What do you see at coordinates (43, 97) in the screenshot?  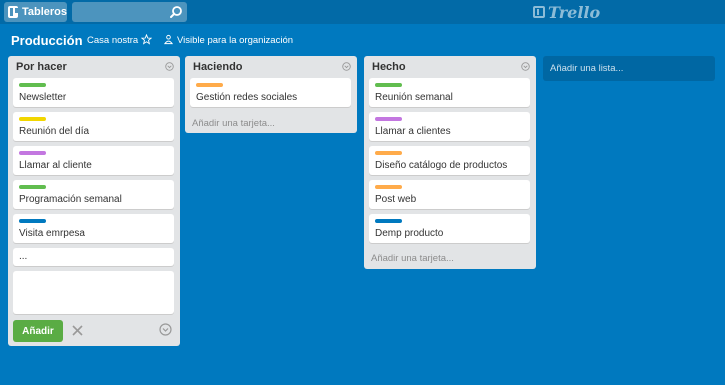 I see `card-title: Newsletter` at bounding box center [43, 97].